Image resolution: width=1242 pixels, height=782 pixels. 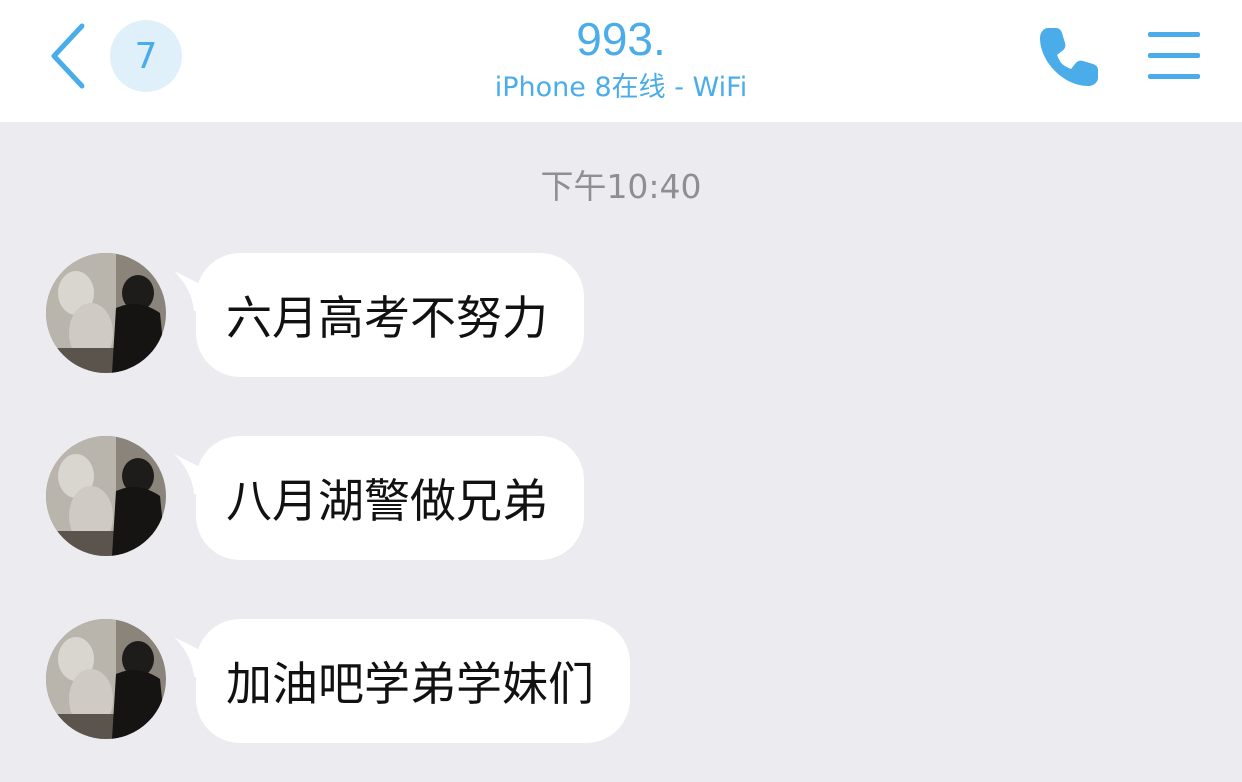 I want to click on menu-button, so click(x=1174, y=56).